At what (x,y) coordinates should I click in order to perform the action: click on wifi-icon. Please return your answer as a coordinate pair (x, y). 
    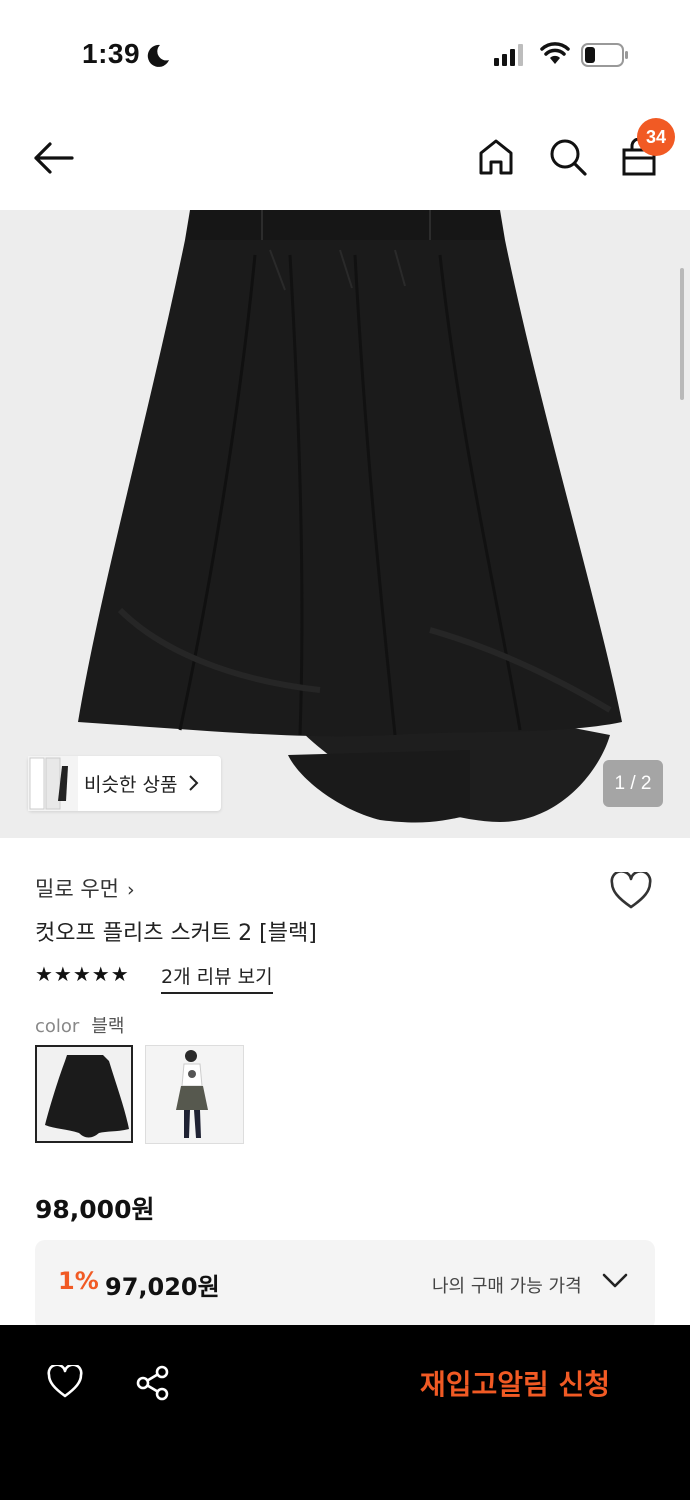
    Looking at the image, I should click on (555, 56).